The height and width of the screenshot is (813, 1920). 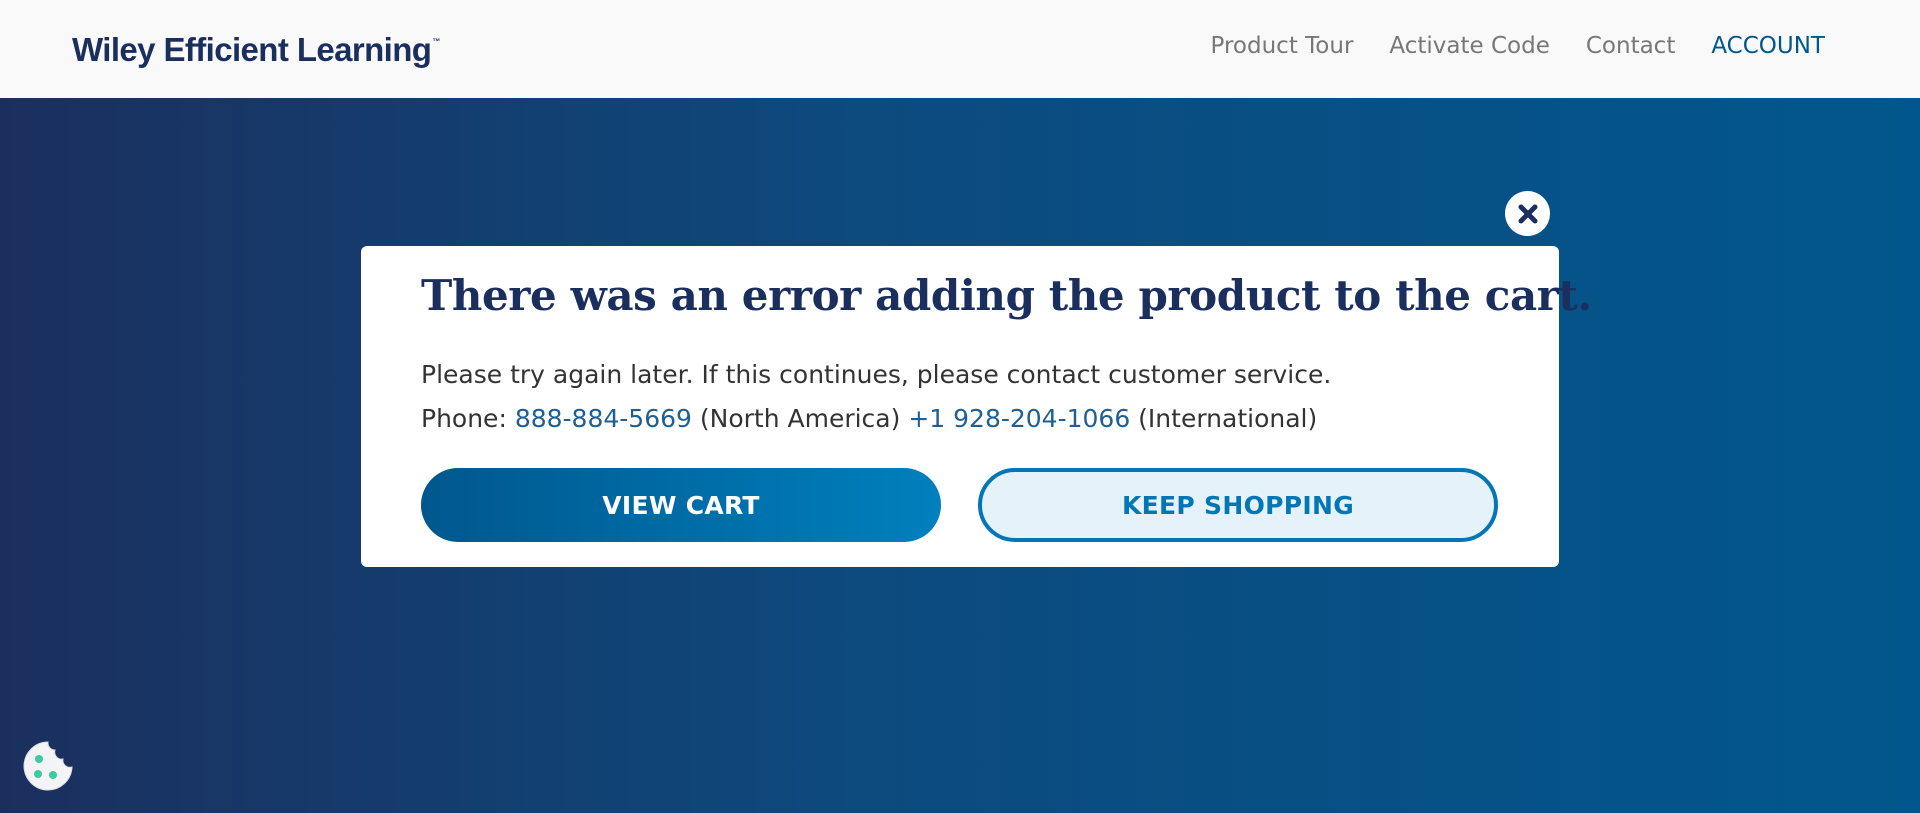 I want to click on phone-north-america-link: 888-884-5669, so click(x=603, y=418).